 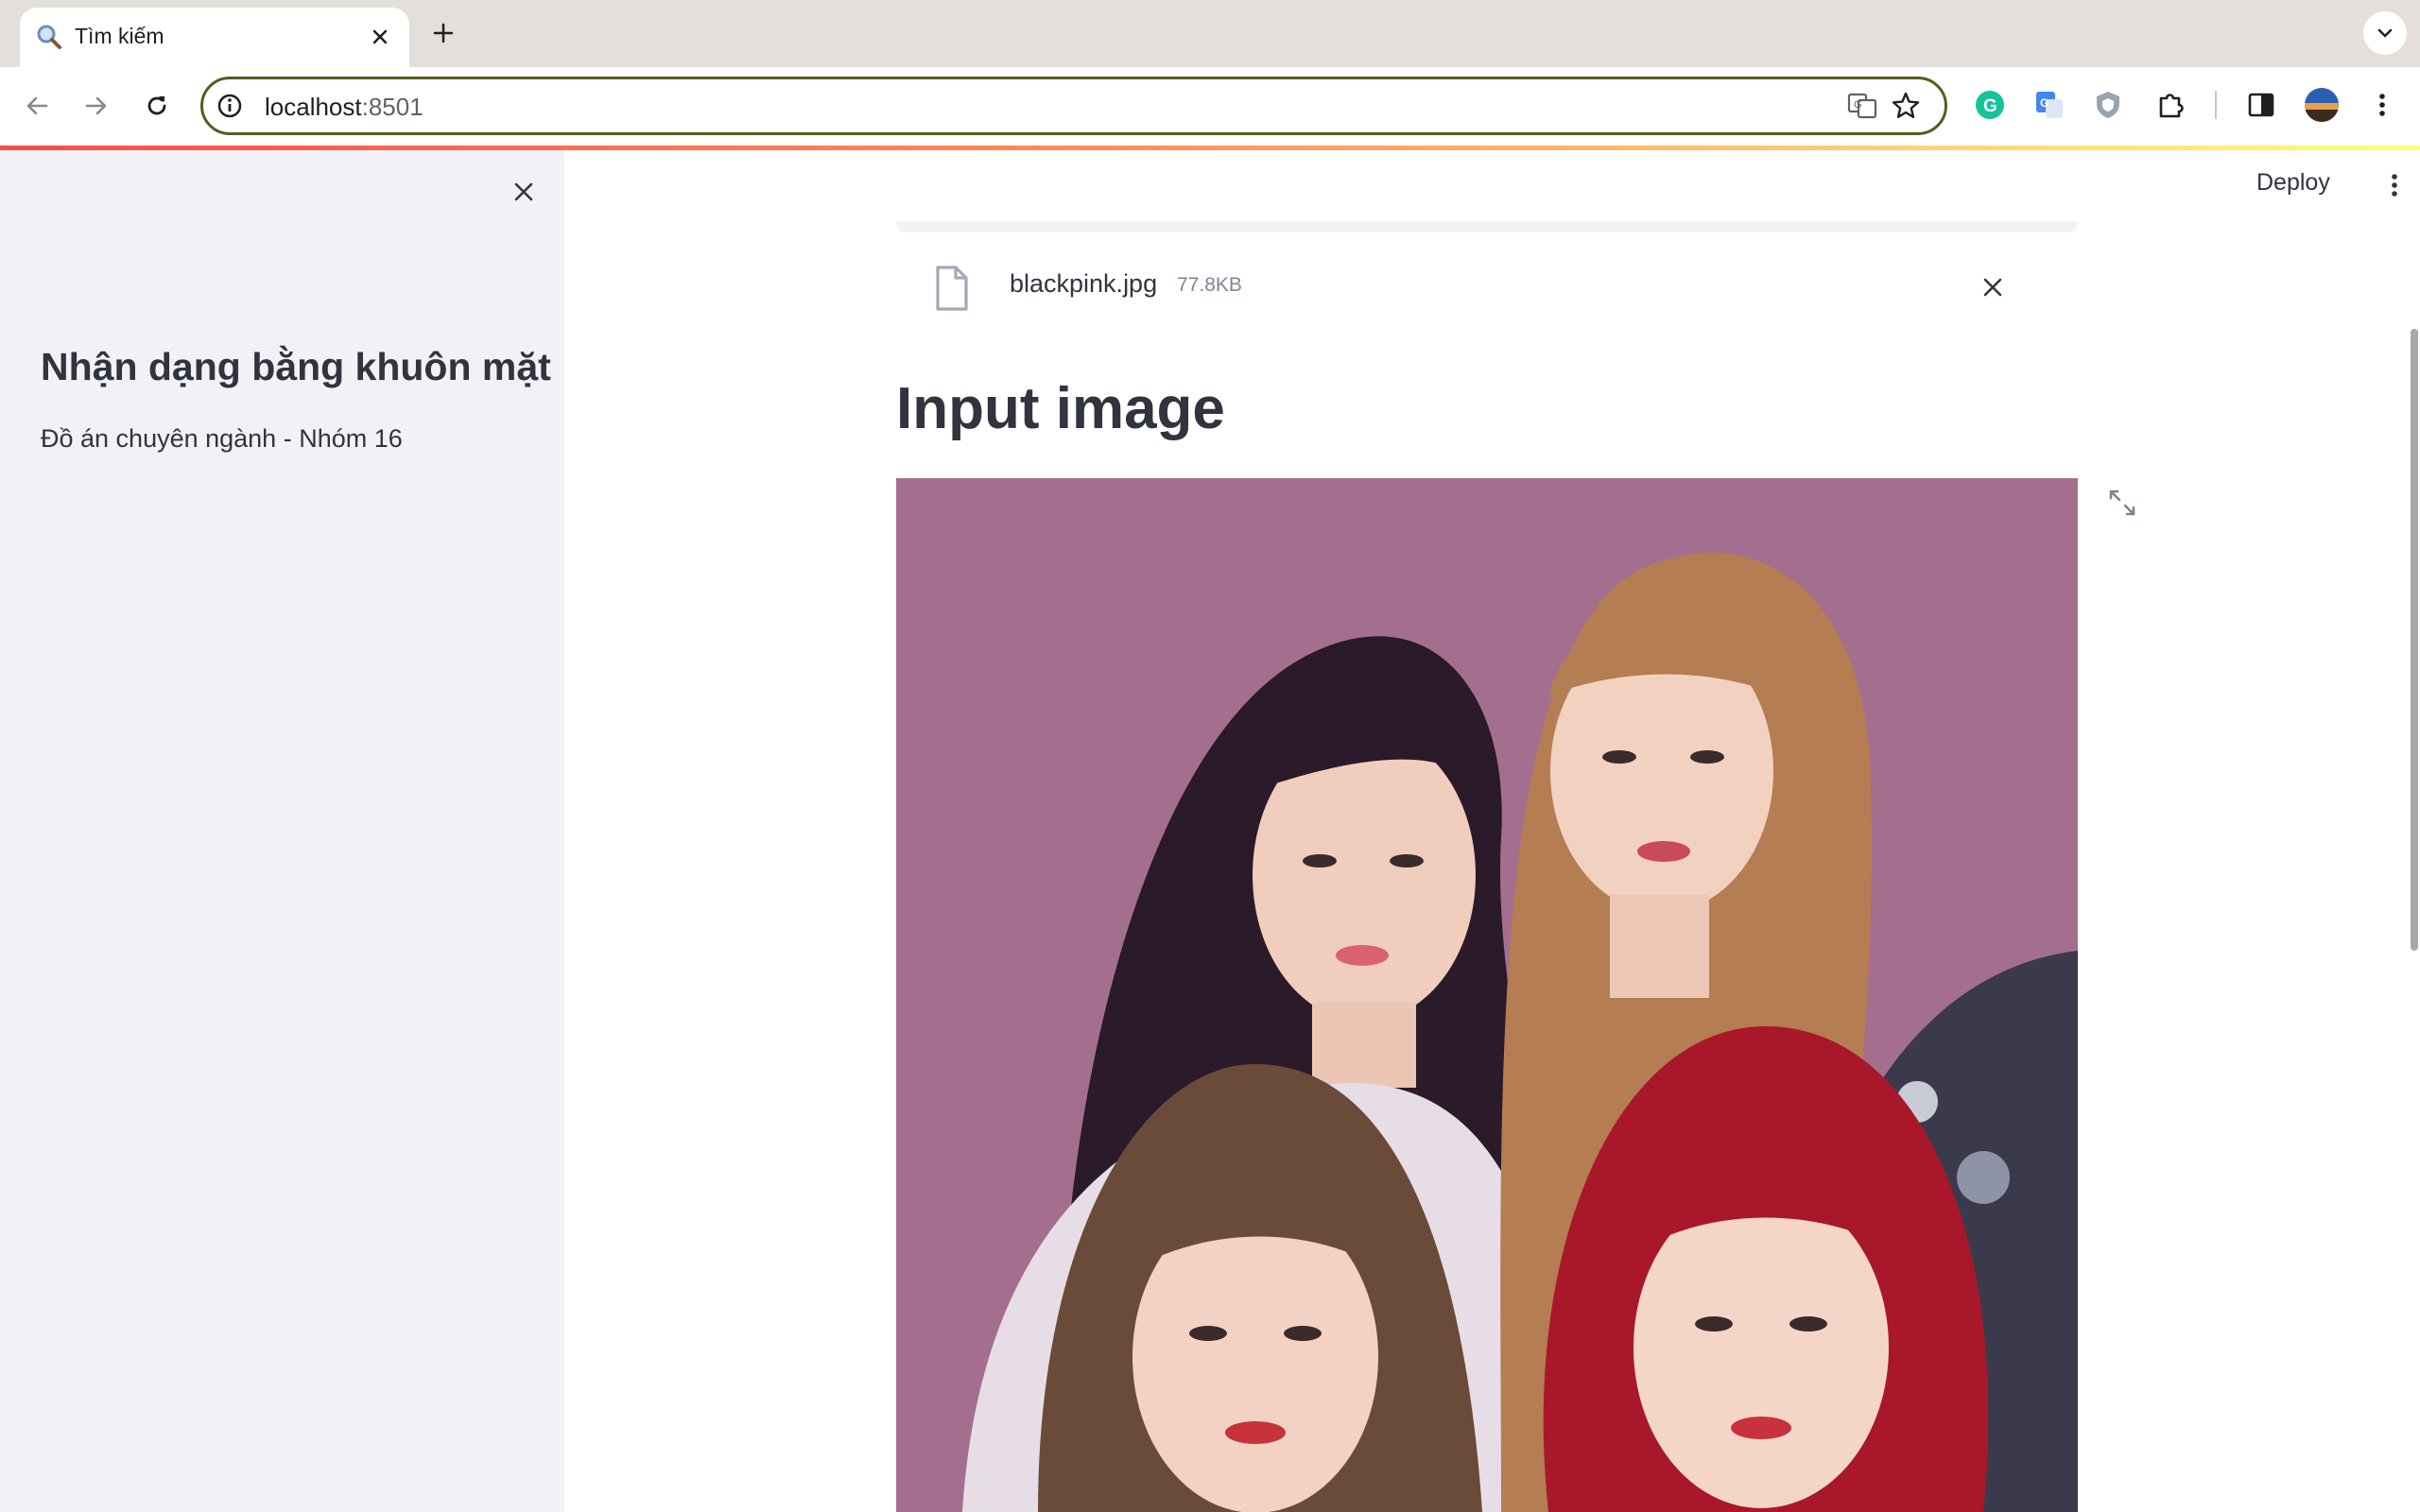 What do you see at coordinates (2108, 105) in the screenshot?
I see `shield-icon` at bounding box center [2108, 105].